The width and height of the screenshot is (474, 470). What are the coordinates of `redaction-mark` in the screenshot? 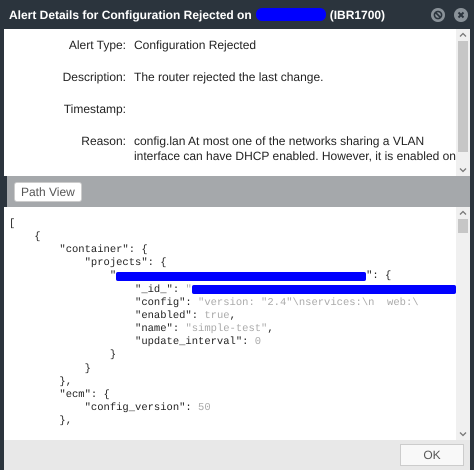 It's located at (291, 14).